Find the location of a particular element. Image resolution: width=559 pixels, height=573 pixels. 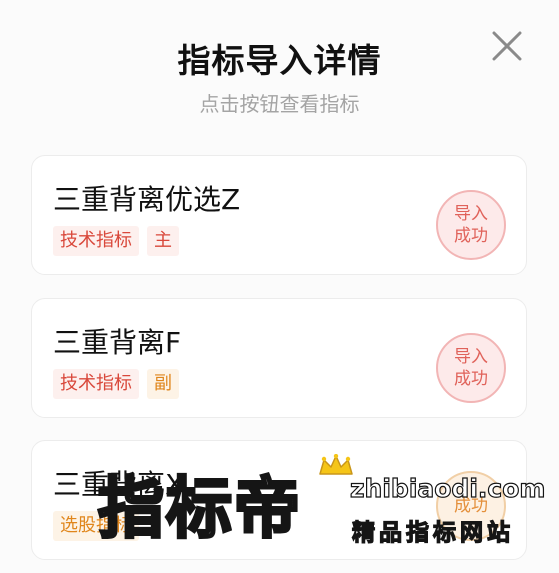

close-icon is located at coordinates (507, 46).